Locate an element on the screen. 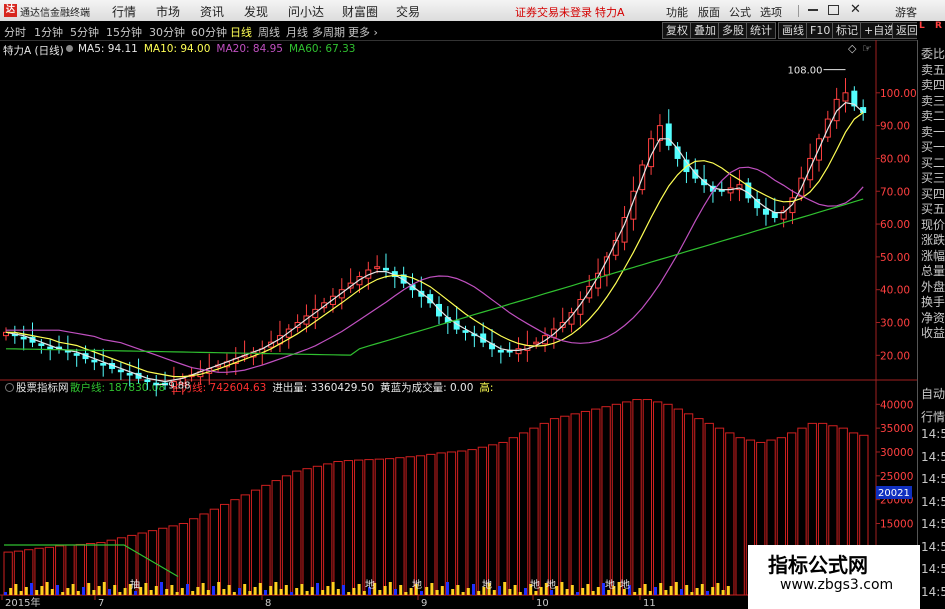  menu-layout: 版面 is located at coordinates (709, 12).